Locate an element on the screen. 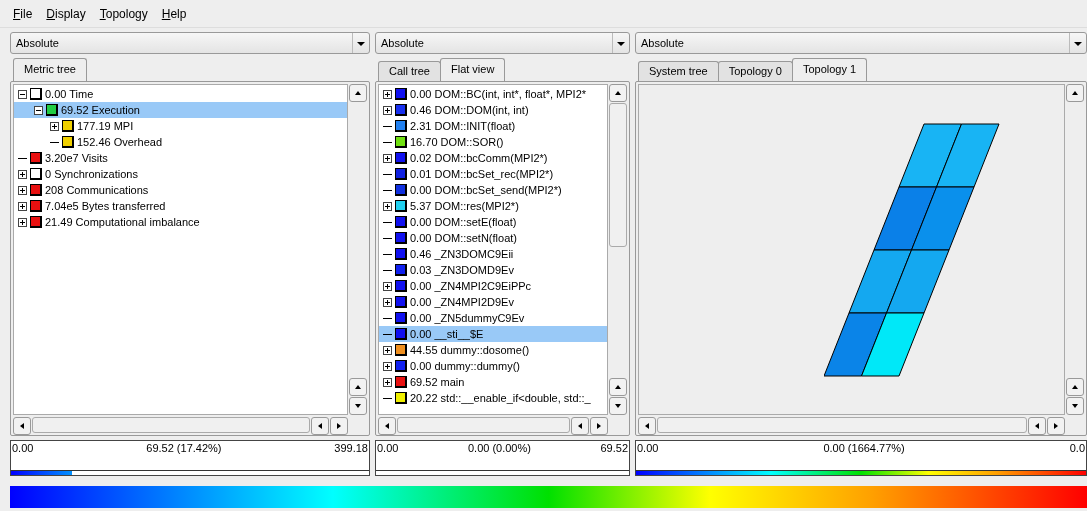 This screenshot has height=511, width=1087. tree-item: 0.02 DOM::bcComm(MPI2*) is located at coordinates (493, 158).